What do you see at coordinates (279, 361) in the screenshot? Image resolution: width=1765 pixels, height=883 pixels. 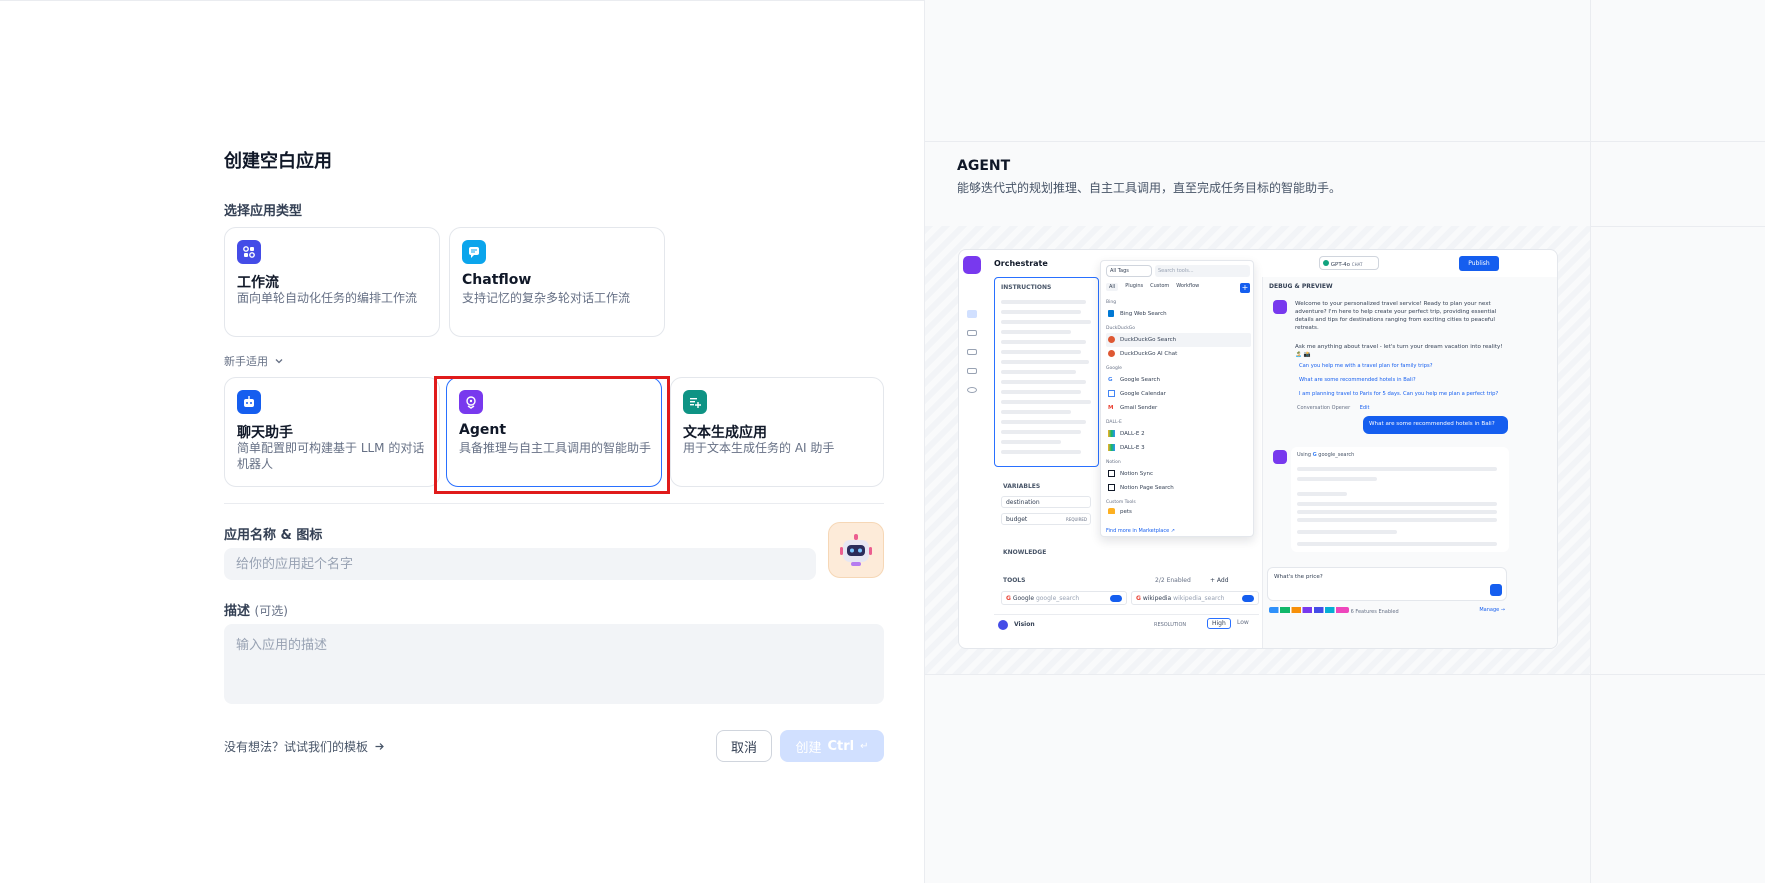 I see `chevron-down-icon` at bounding box center [279, 361].